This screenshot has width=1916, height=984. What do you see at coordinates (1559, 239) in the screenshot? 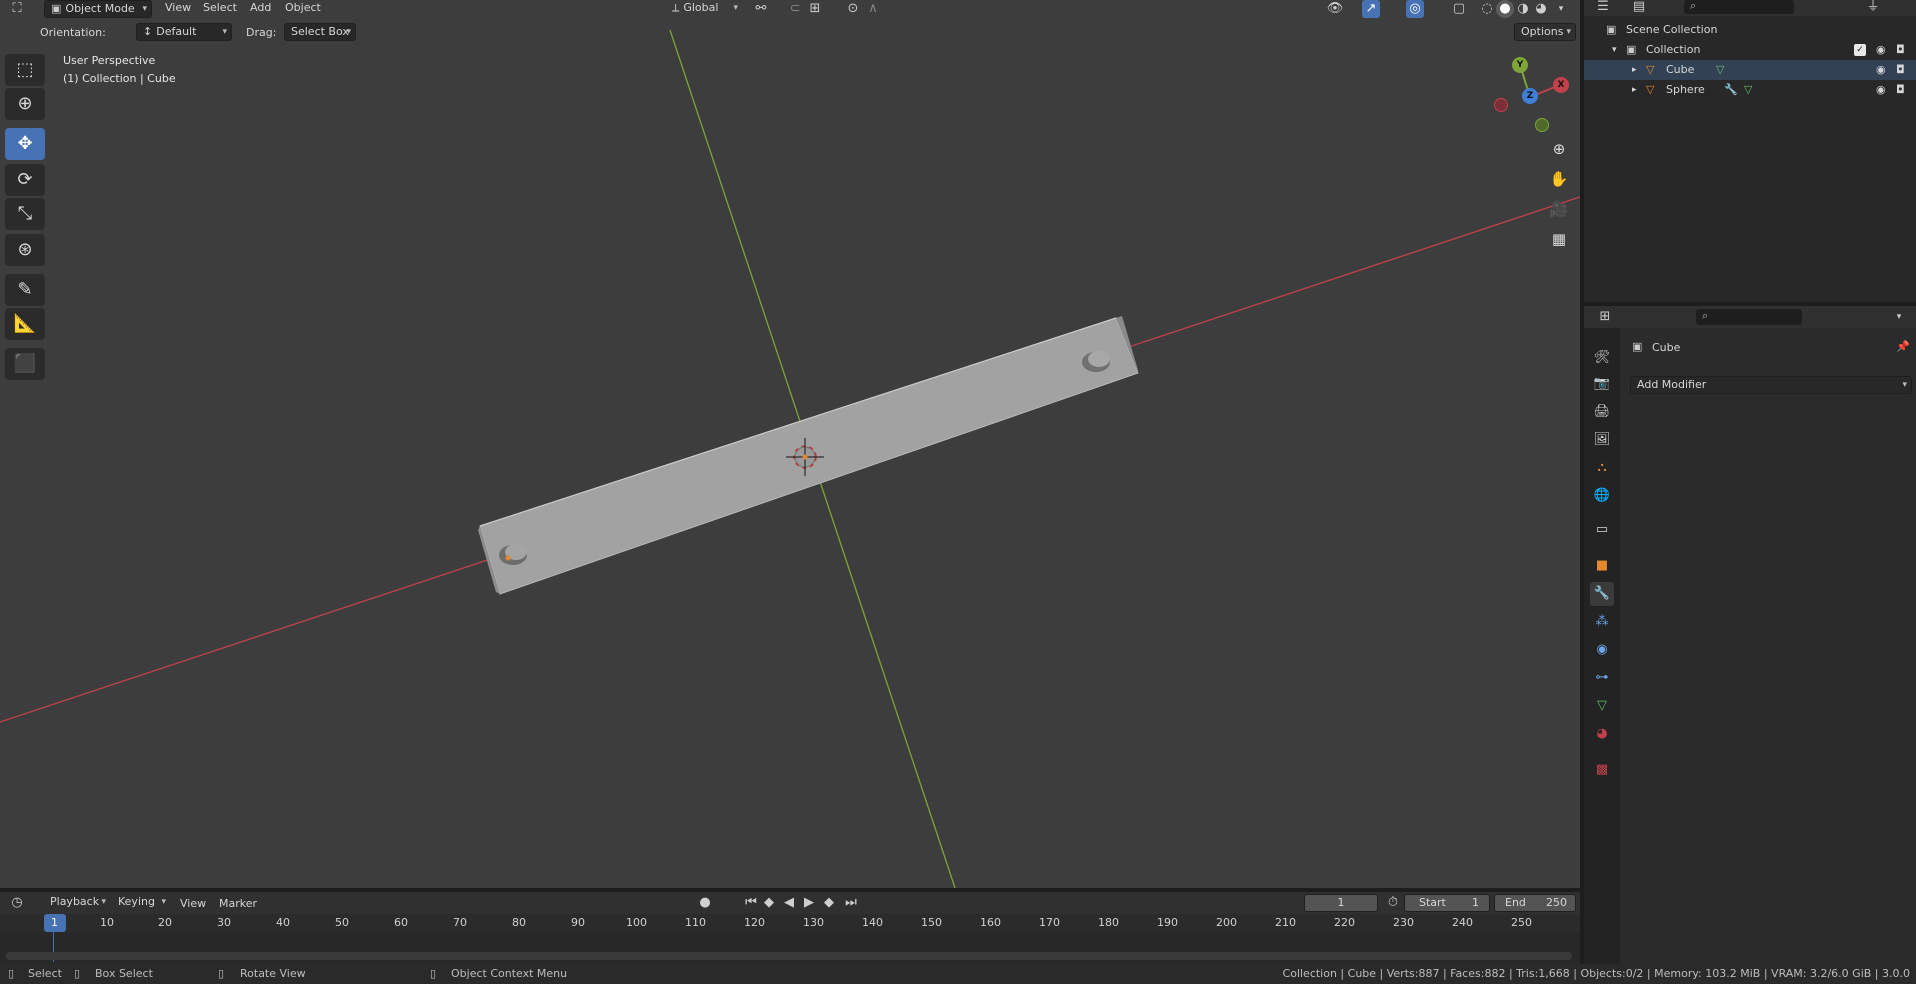
I see `grid-view-icon: ▦` at bounding box center [1559, 239].